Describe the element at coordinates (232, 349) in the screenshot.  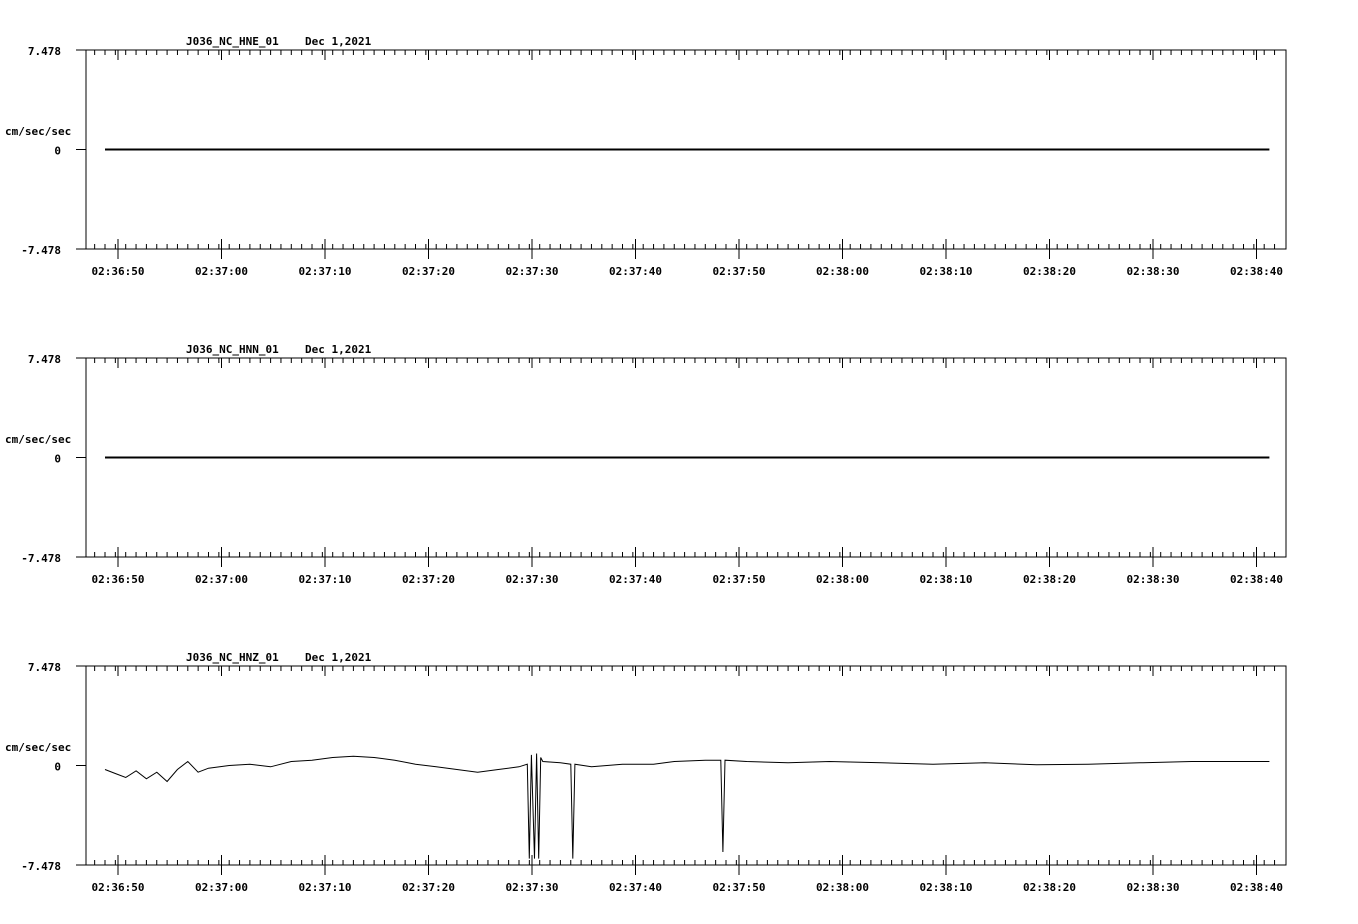
I see `station-title: J036_NC_HNN_01` at that location.